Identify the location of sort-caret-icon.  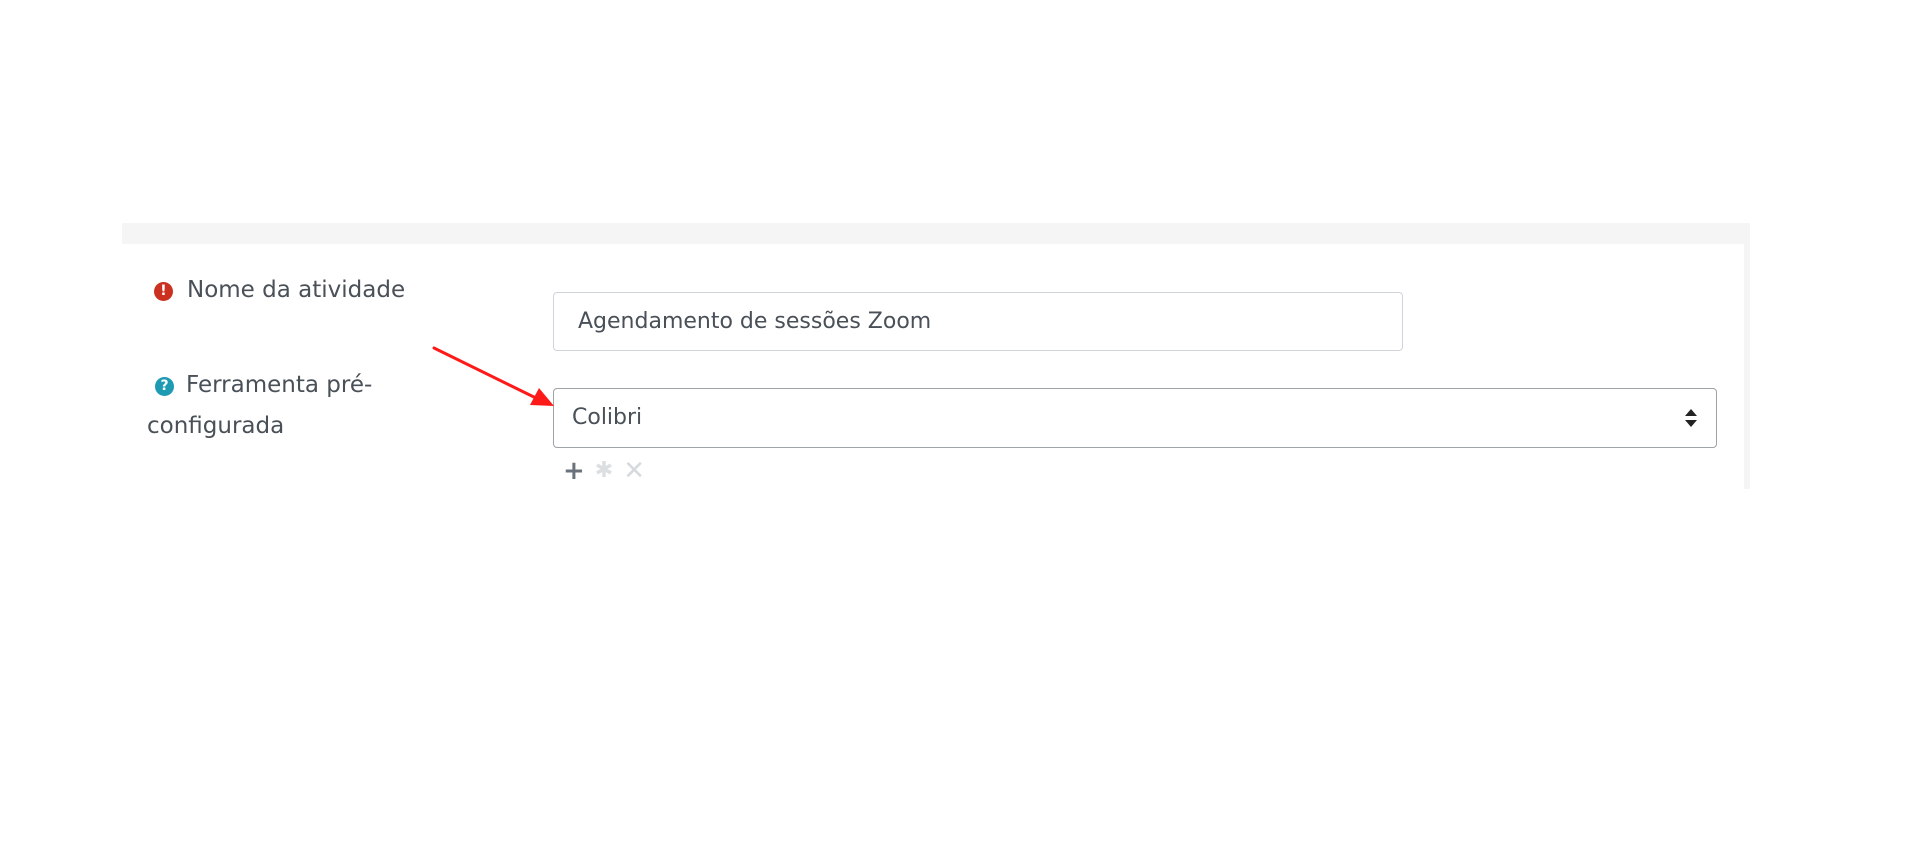
(1691, 418).